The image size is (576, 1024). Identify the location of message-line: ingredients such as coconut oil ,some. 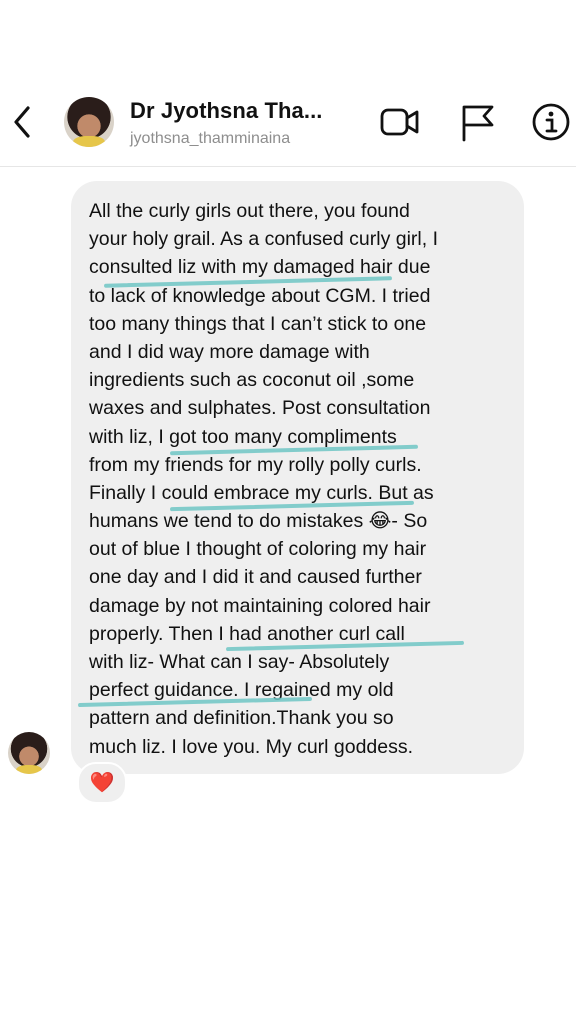
(252, 380).